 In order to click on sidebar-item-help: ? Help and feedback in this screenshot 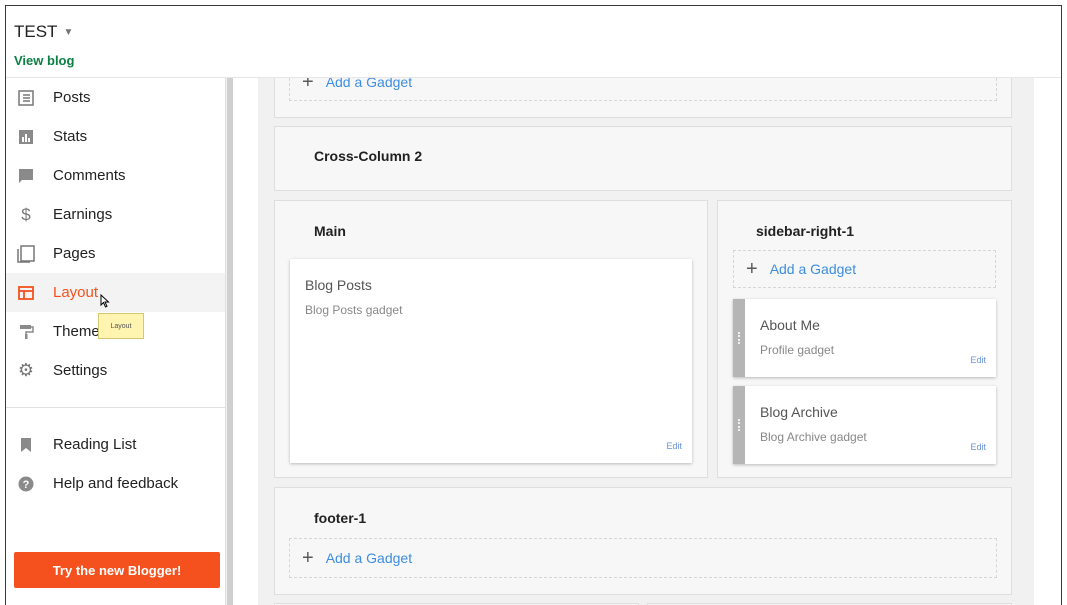, I will do `click(115, 483)`.